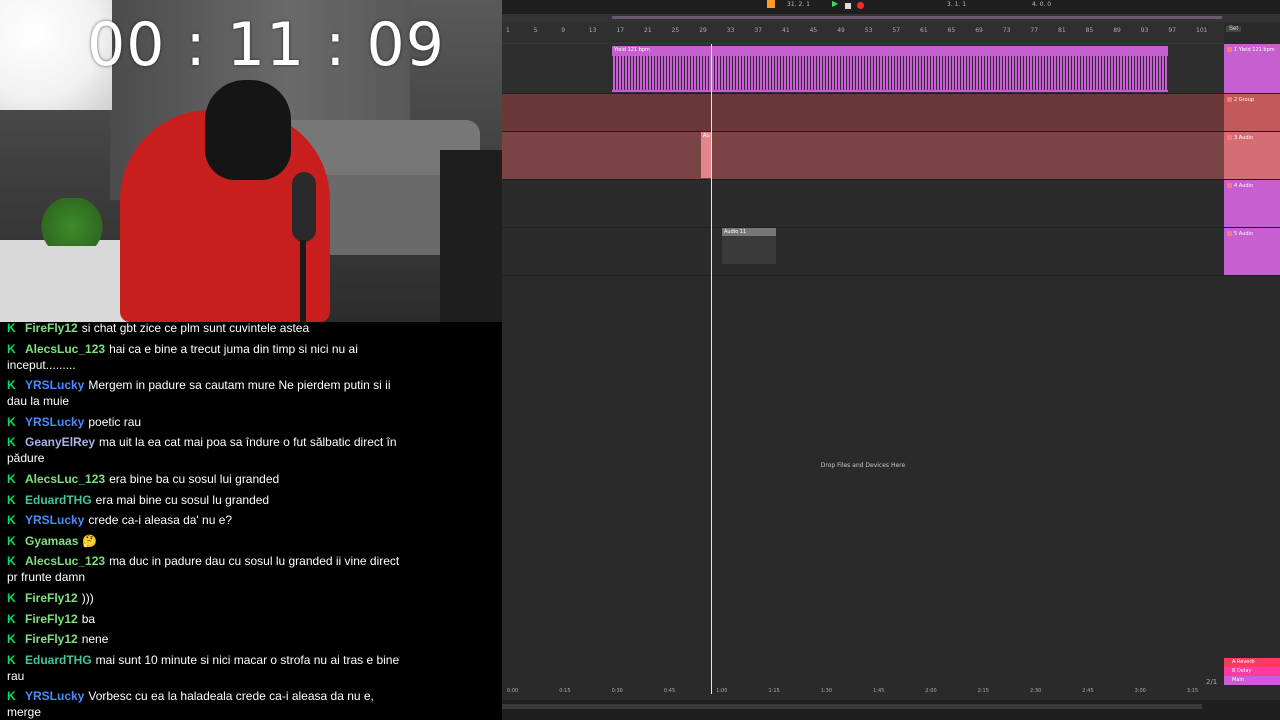 Image resolution: width=1280 pixels, height=720 pixels. I want to click on clip-name: Audio 11, so click(749, 232).